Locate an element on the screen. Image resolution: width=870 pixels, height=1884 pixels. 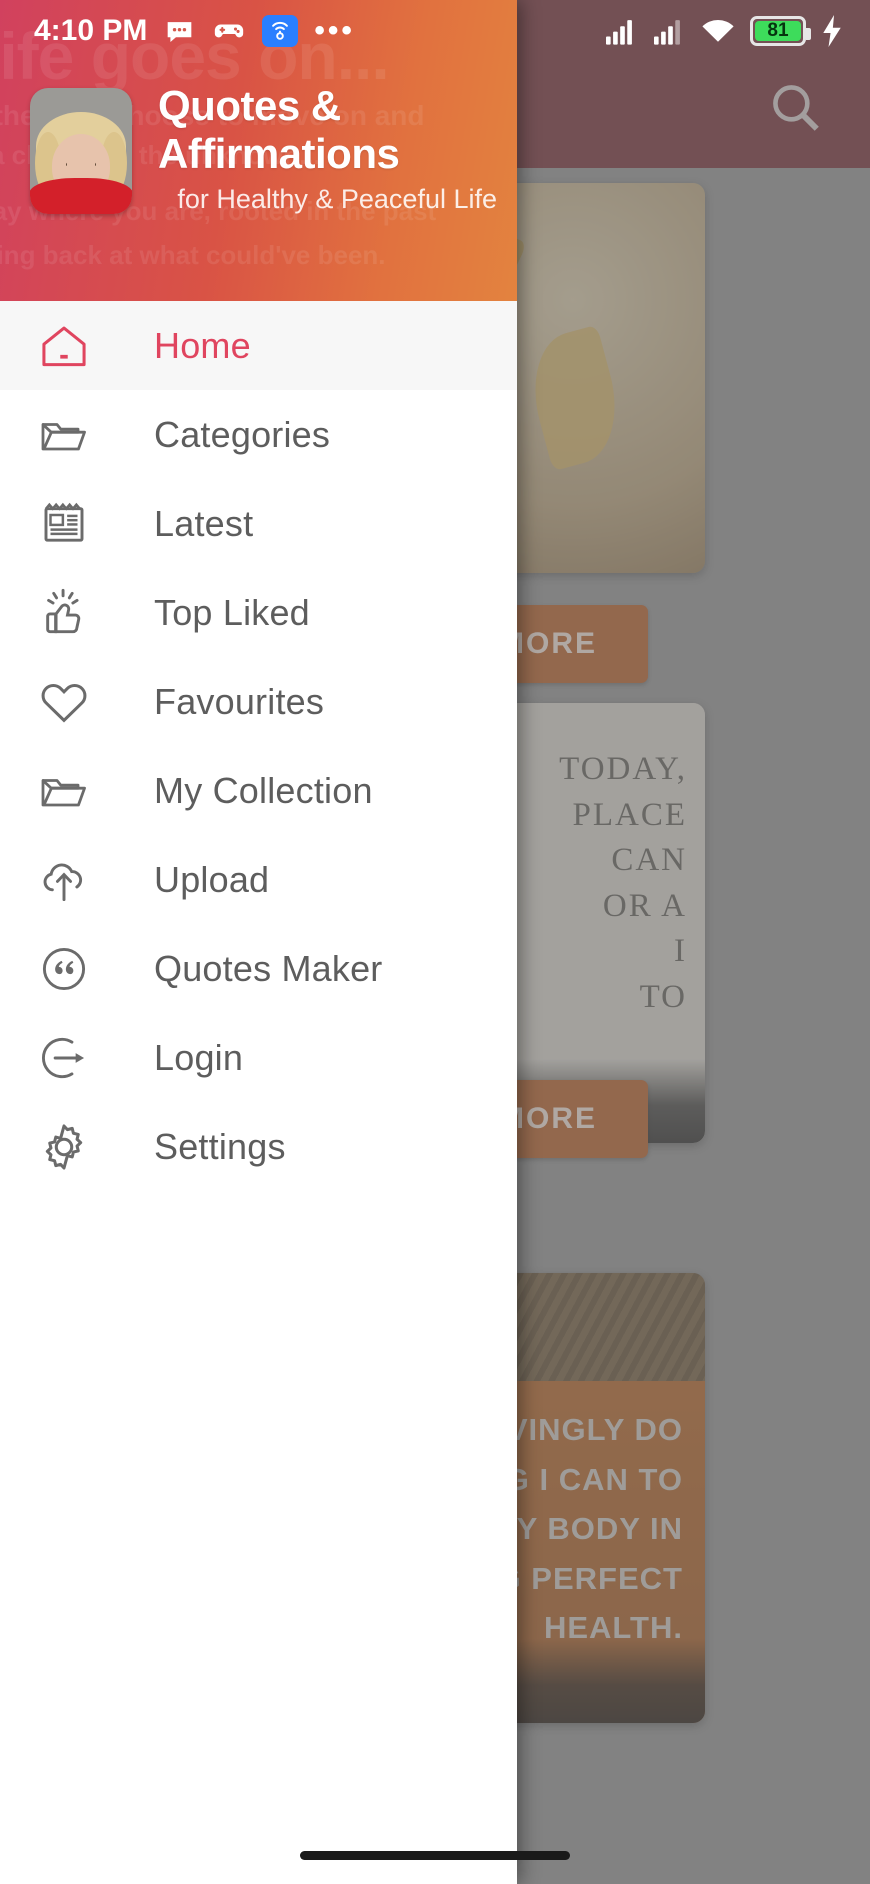
sidebar-item-top-liked: Top Liked is located at coordinates (258, 612).